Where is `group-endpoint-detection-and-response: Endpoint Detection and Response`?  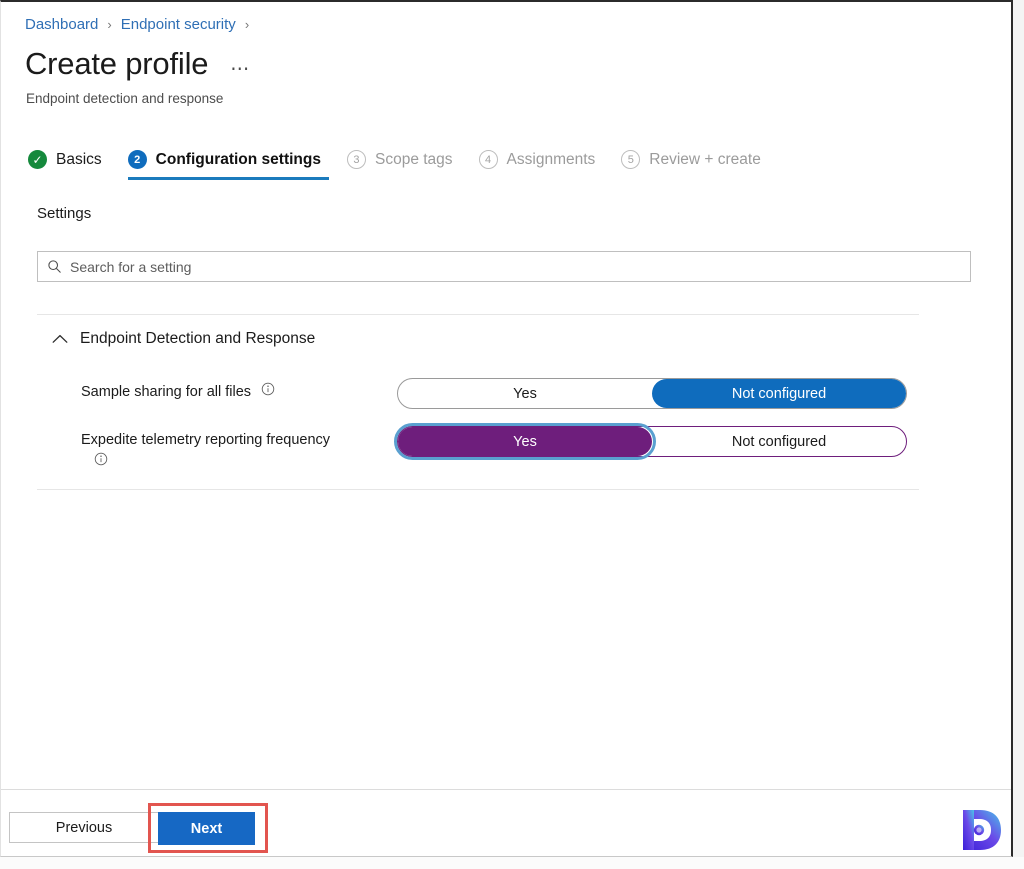 group-endpoint-detection-and-response: Endpoint Detection and Response is located at coordinates (182, 339).